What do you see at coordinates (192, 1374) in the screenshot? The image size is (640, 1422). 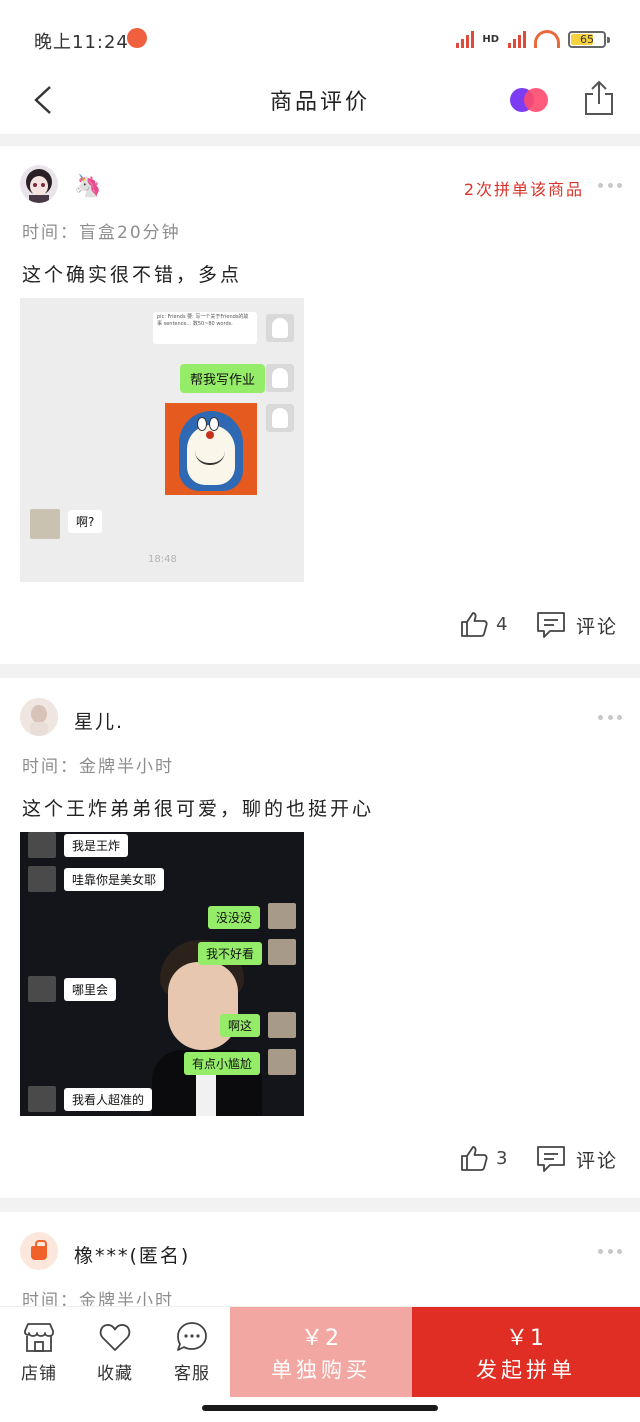 I see `service-label: 客服` at bounding box center [192, 1374].